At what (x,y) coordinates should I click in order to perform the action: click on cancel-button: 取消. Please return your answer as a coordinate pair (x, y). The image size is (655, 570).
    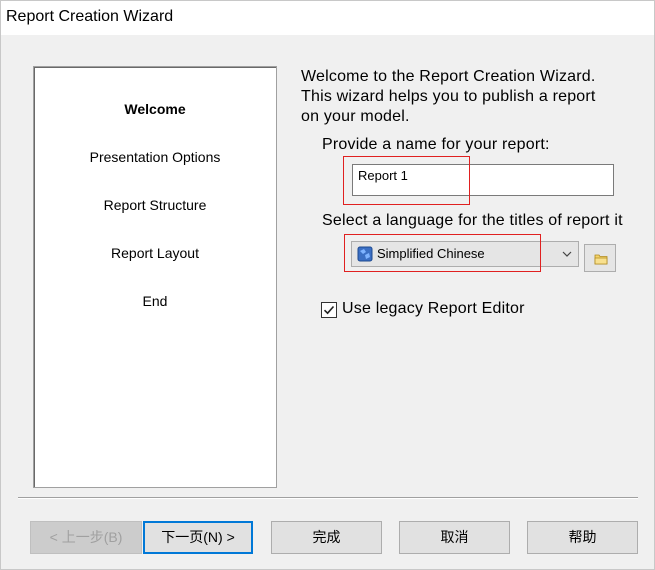
    Looking at the image, I should click on (454, 537).